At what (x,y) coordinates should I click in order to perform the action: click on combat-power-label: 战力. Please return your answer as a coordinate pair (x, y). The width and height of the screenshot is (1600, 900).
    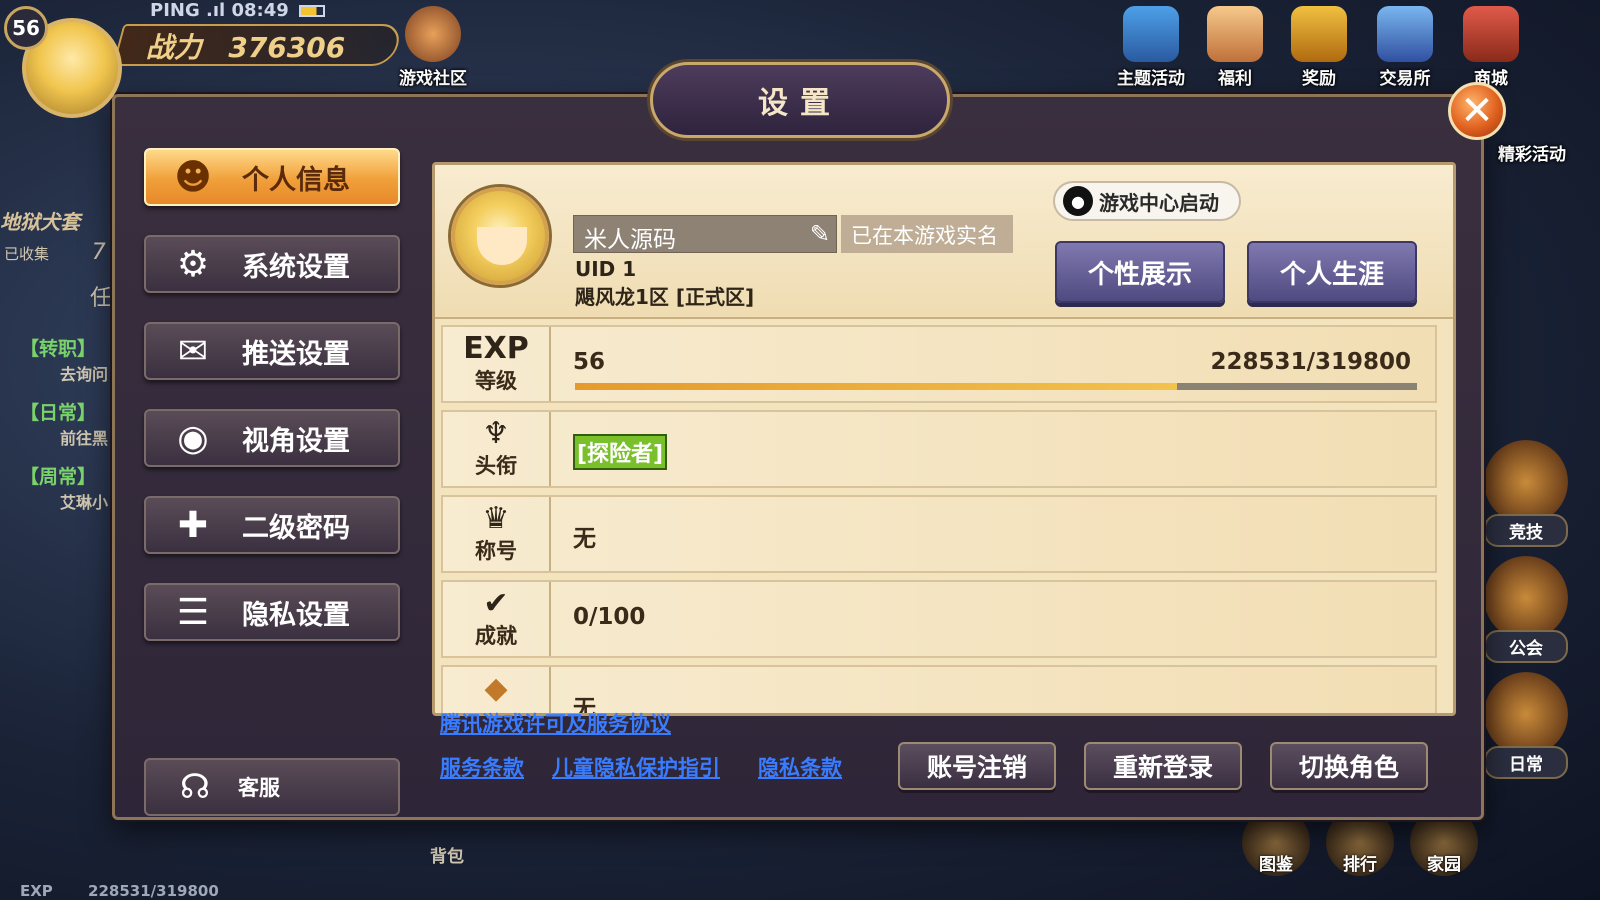
    Looking at the image, I should click on (173, 47).